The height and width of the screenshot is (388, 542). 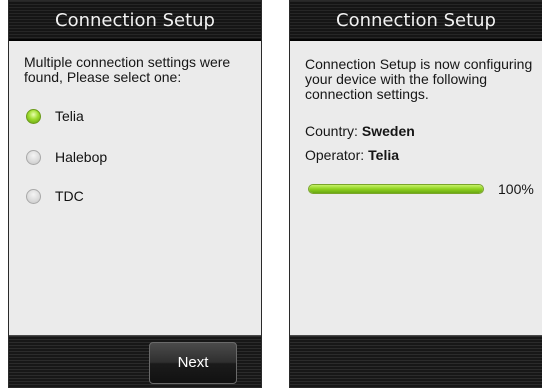 I want to click on operator-label: Operator:, so click(x=335, y=155).